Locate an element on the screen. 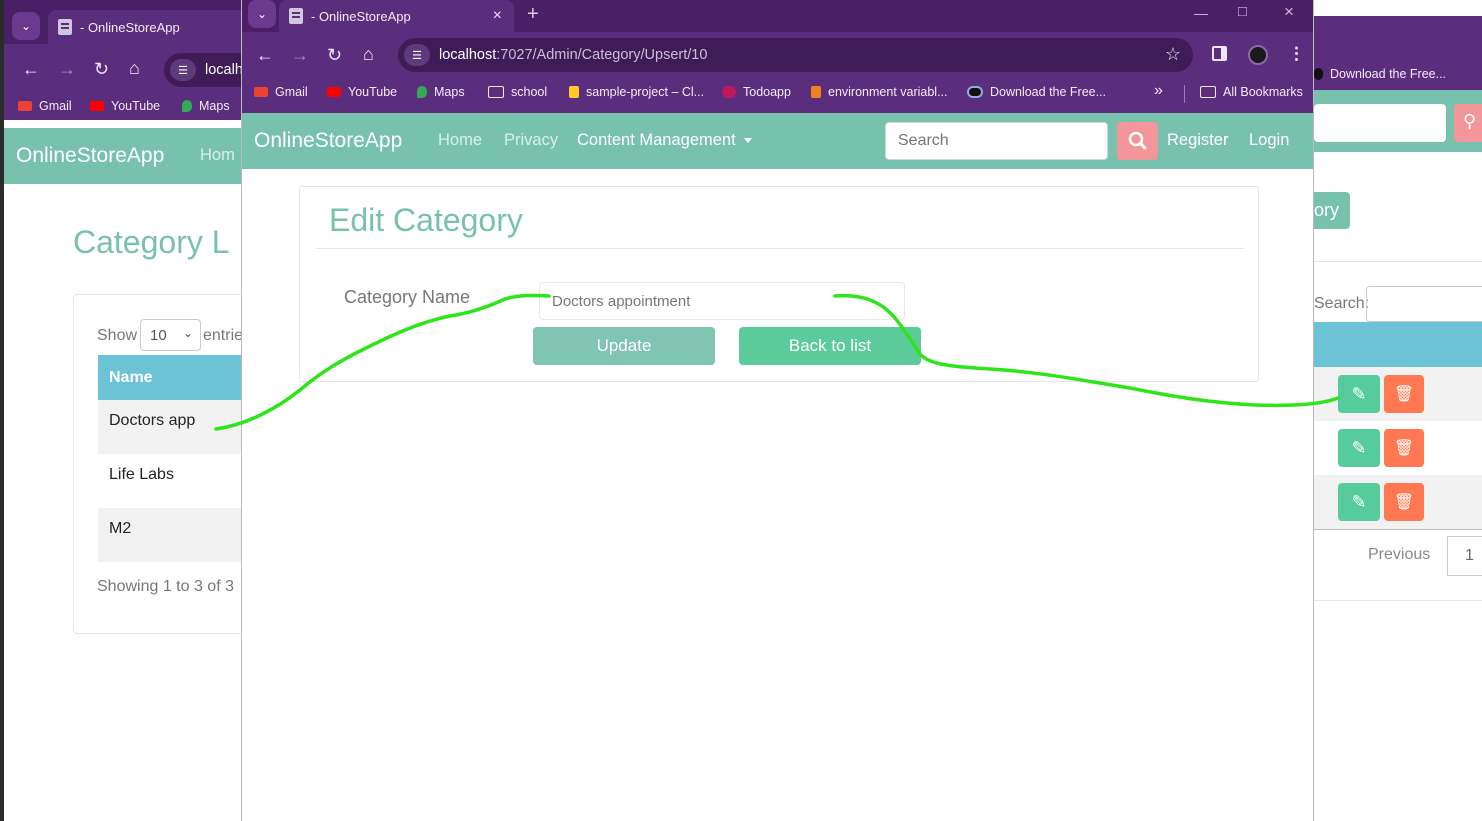 The width and height of the screenshot is (1482, 821). avatar is located at coordinates (1258, 55).